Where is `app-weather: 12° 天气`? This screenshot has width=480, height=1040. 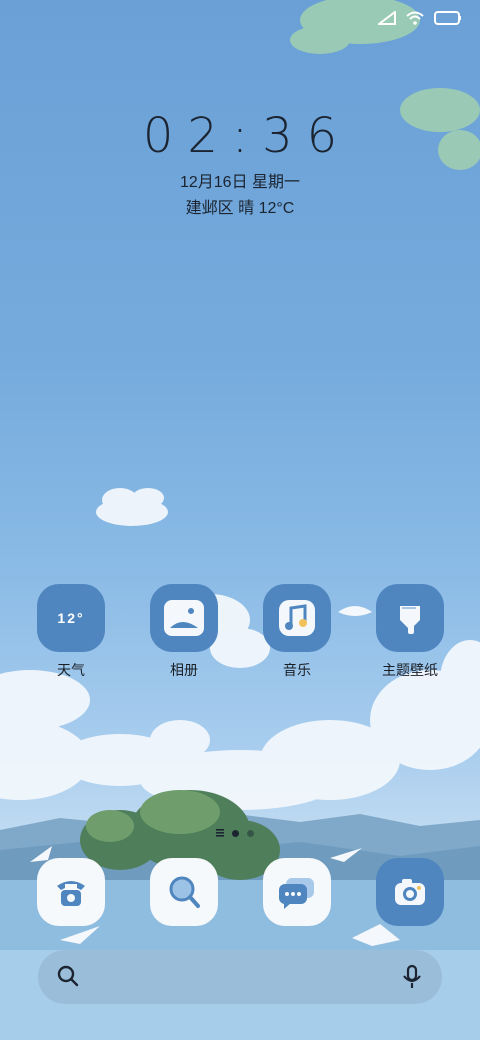
app-weather: 12° 天气 is located at coordinates (71, 632).